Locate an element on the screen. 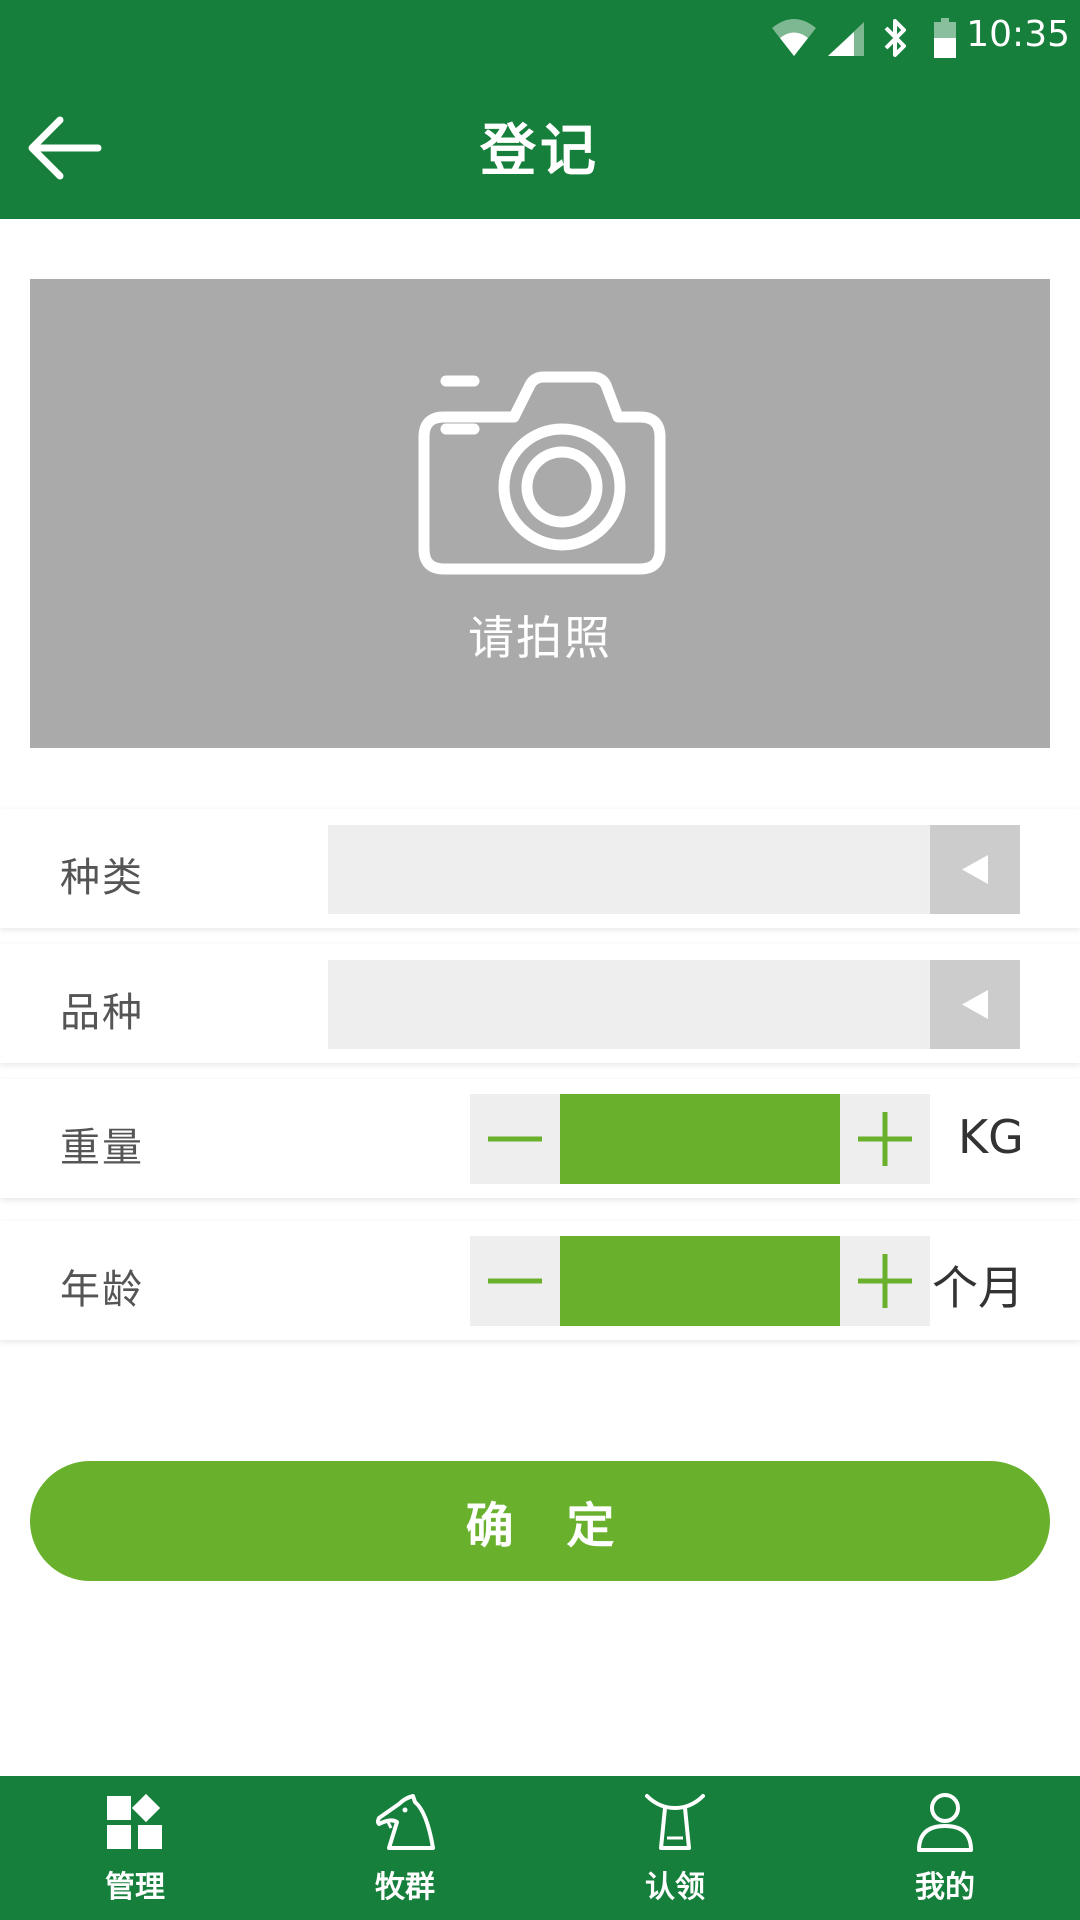 The width and height of the screenshot is (1080, 1920). camera-icon is located at coordinates (542, 473).